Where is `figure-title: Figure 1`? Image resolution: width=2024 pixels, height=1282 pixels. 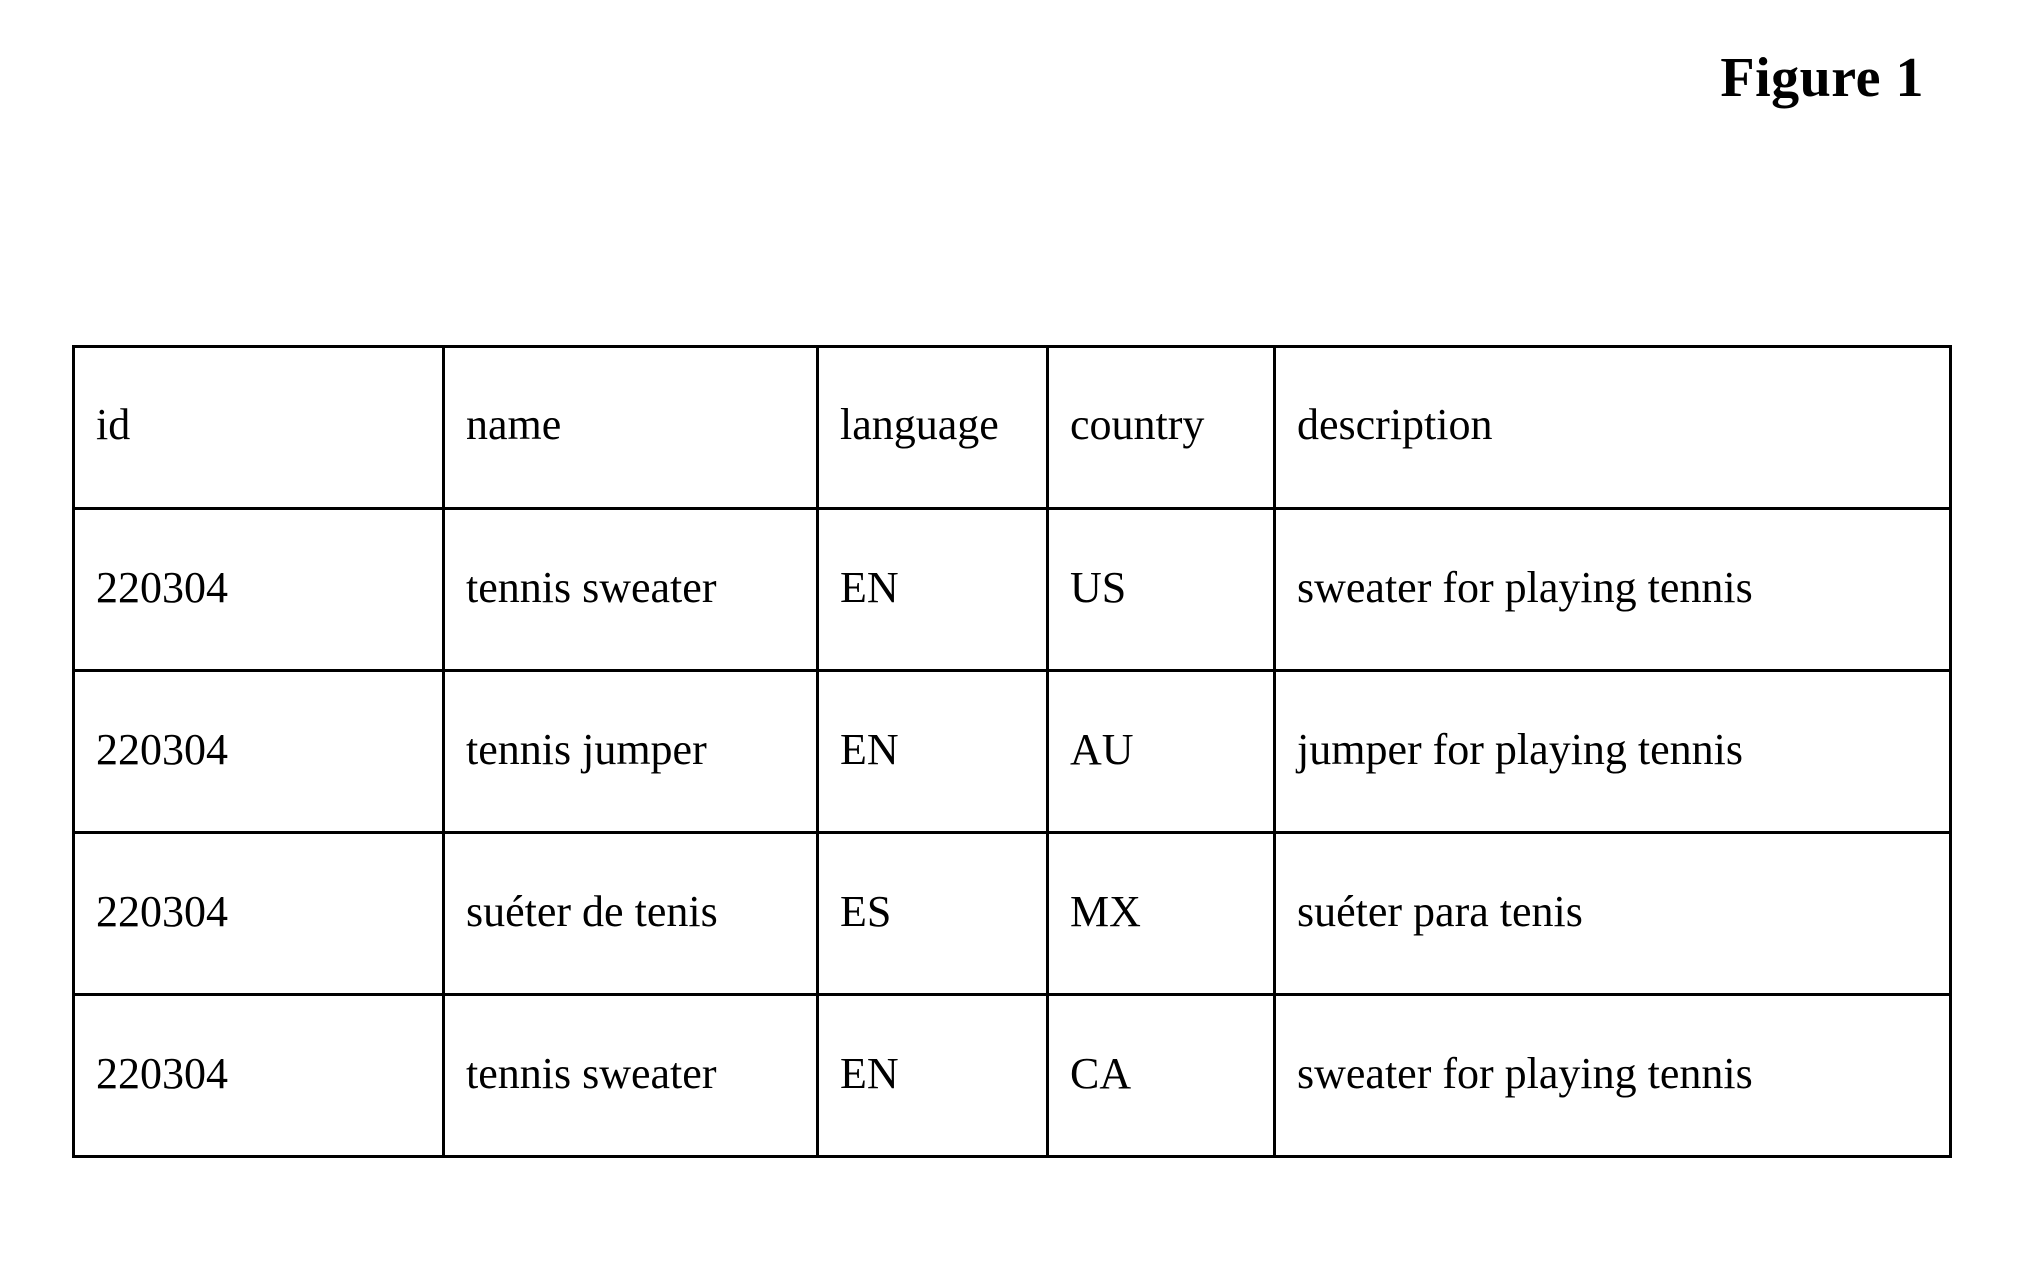 figure-title: Figure 1 is located at coordinates (1822, 78).